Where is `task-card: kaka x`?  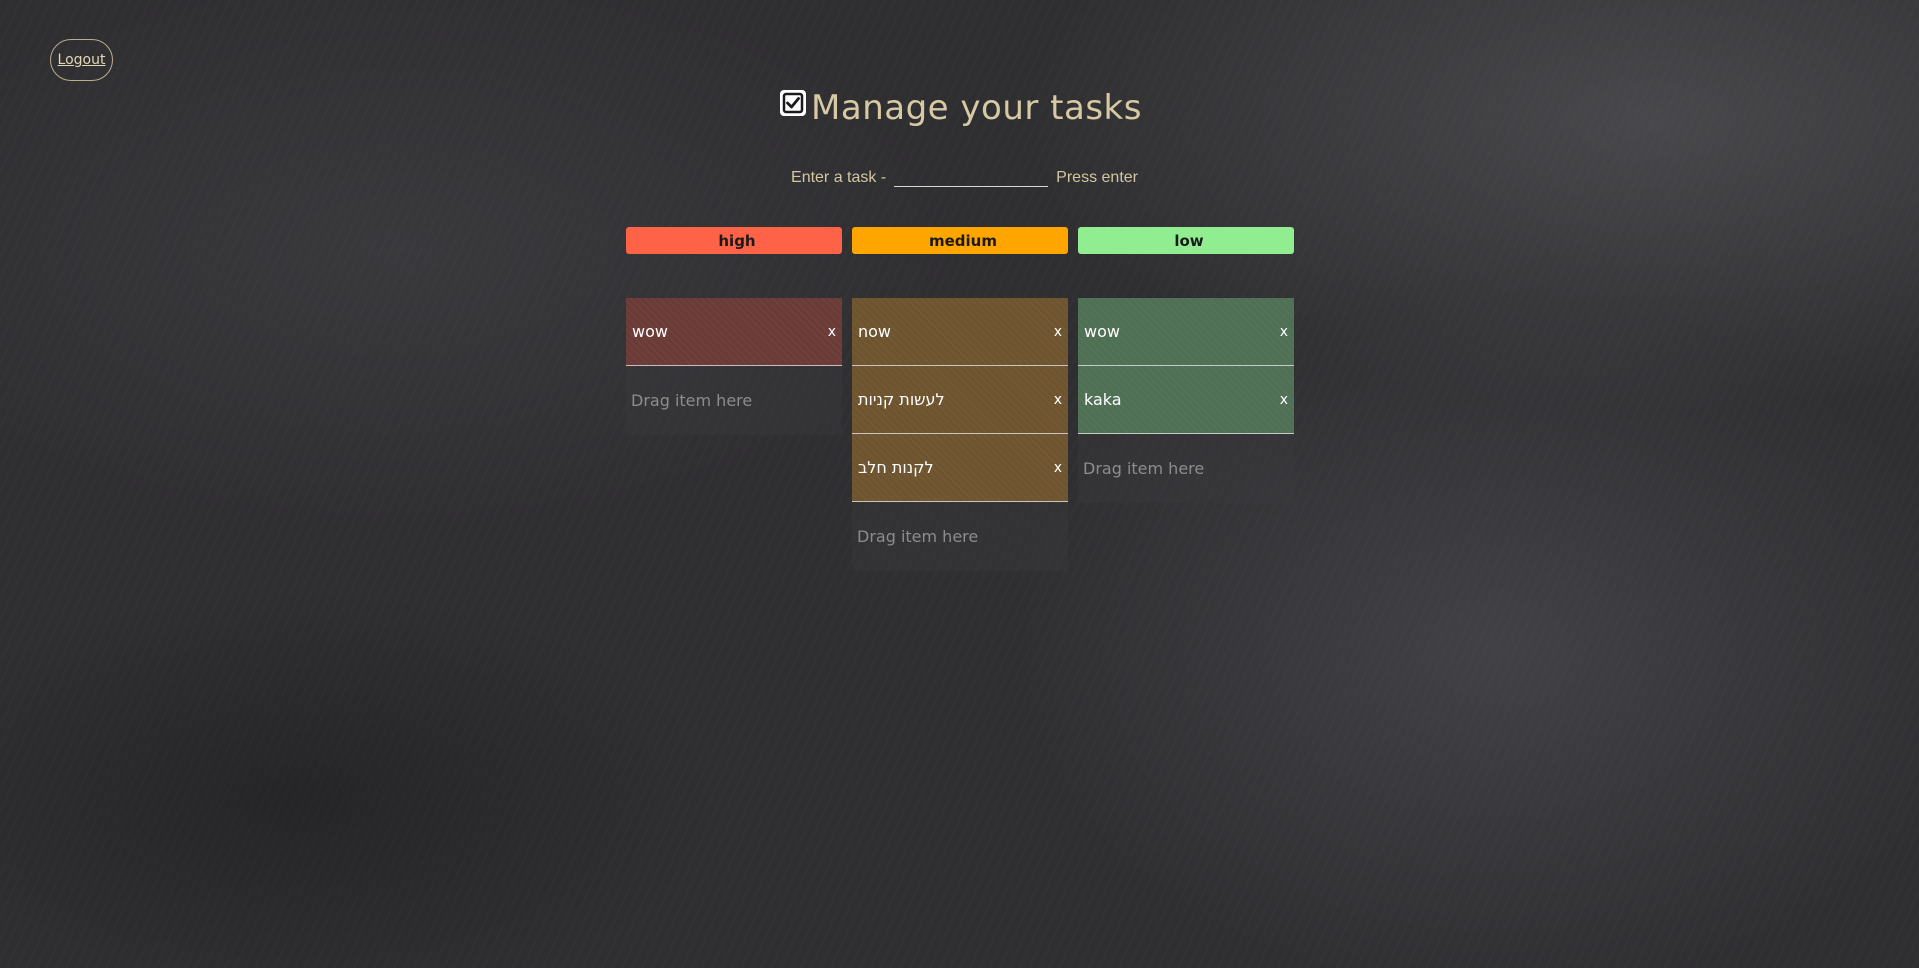
task-card: kaka x is located at coordinates (1186, 400).